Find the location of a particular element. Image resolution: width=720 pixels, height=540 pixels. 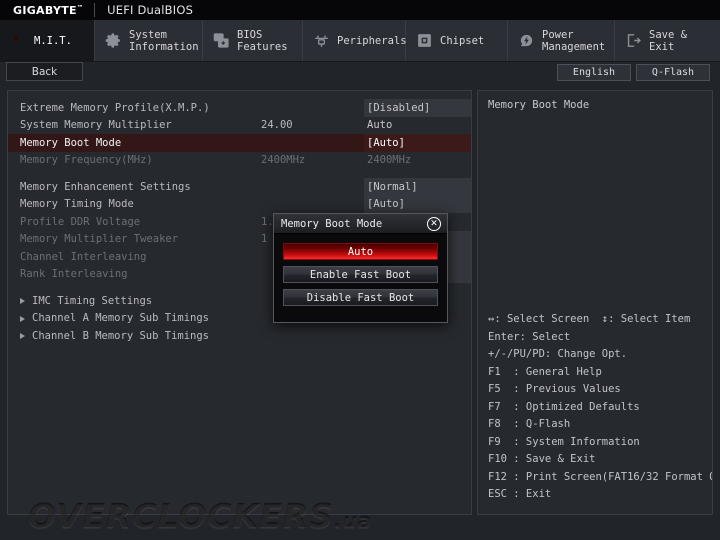

setting-row-label: Channel Interleaving is located at coordinates (83, 256).